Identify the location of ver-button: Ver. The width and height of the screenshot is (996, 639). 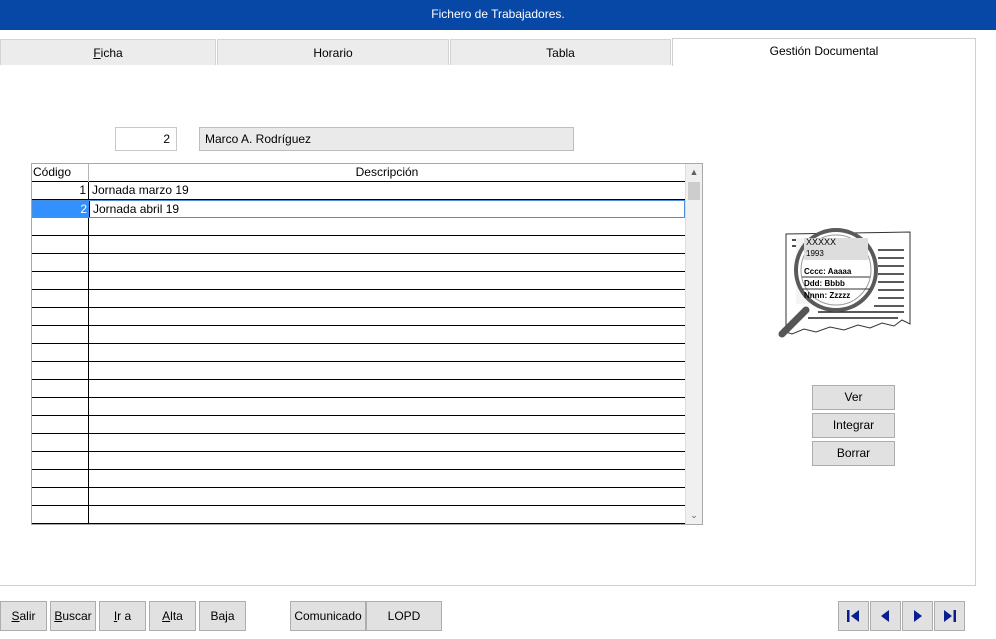
(853, 397).